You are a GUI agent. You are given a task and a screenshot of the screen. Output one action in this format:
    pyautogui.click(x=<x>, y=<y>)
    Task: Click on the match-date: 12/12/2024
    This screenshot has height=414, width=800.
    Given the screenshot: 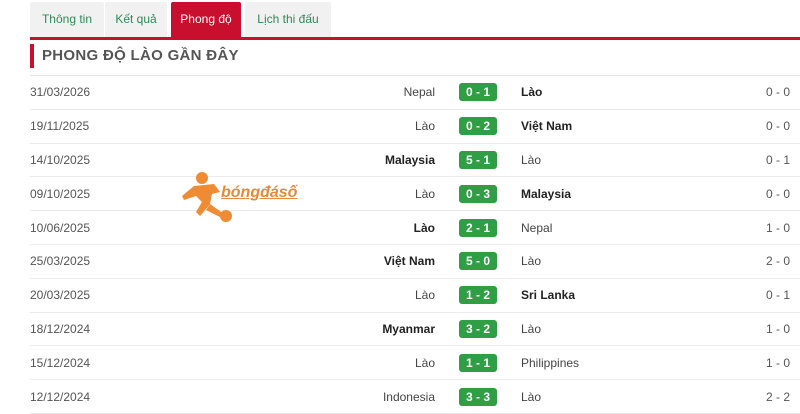 What is the action you would take?
    pyautogui.click(x=60, y=396)
    